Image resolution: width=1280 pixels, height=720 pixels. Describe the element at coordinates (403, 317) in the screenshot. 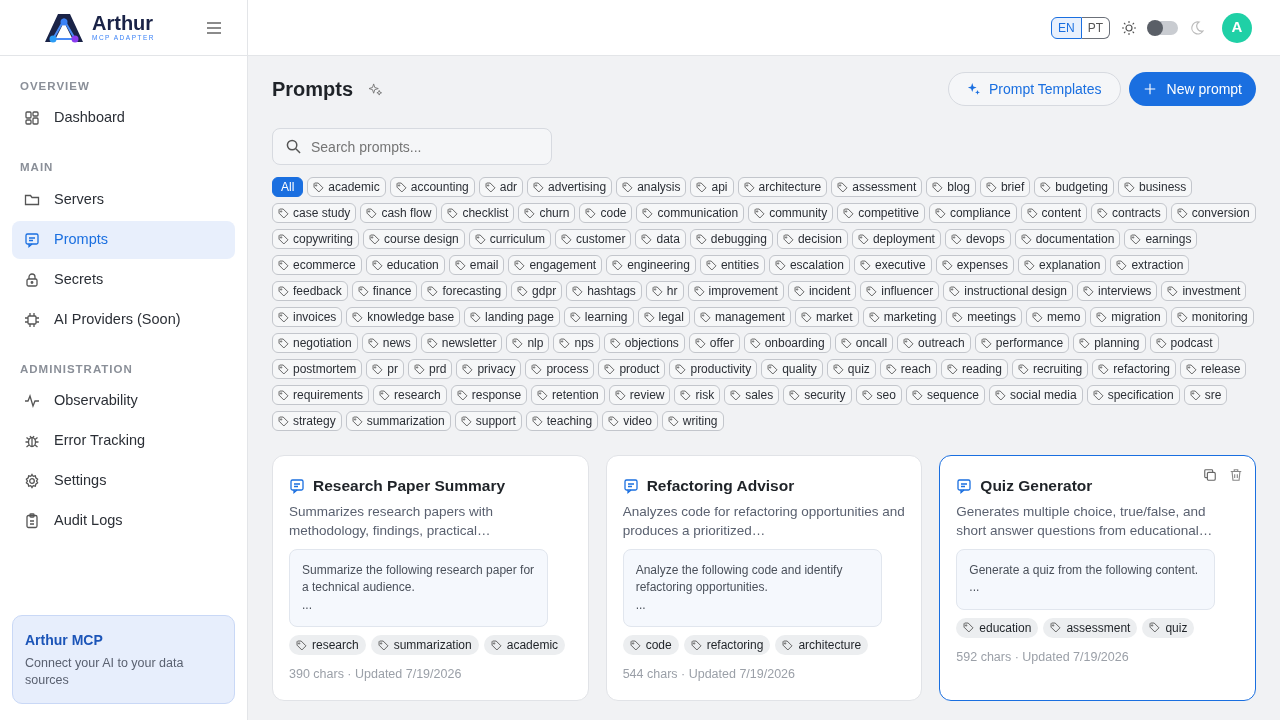

I see `tag-filter: knowledge base` at that location.